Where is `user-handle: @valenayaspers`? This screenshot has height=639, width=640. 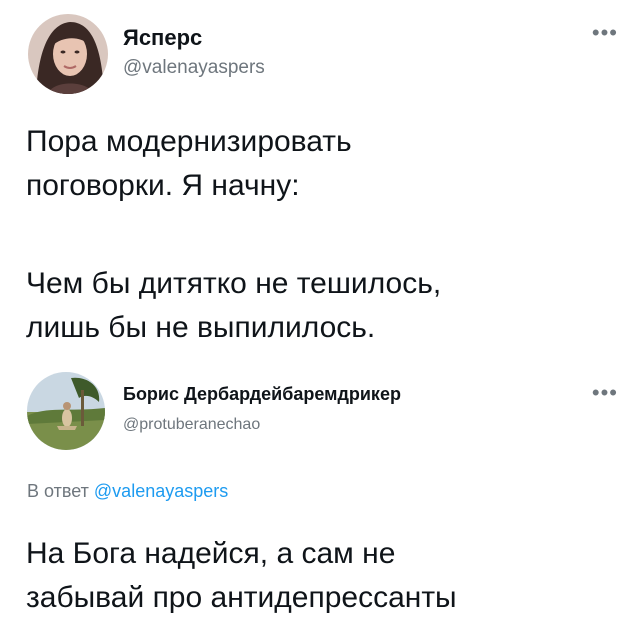 user-handle: @valenayaspers is located at coordinates (194, 68).